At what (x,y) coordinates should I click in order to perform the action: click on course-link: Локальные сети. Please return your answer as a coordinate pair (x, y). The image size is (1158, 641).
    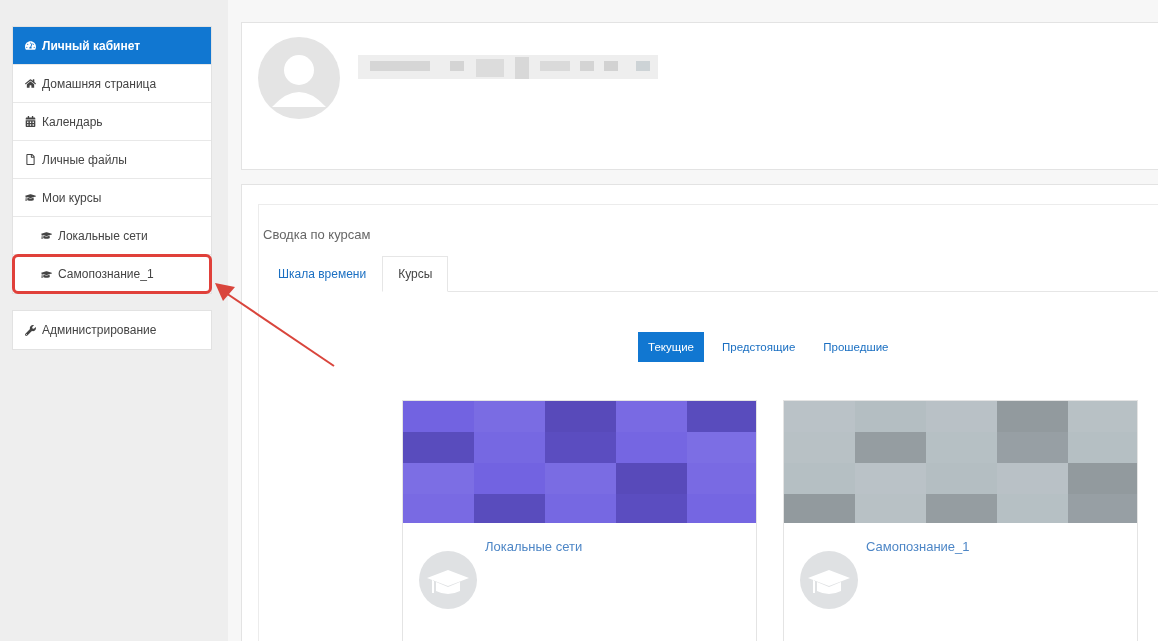
    Looking at the image, I should click on (534, 574).